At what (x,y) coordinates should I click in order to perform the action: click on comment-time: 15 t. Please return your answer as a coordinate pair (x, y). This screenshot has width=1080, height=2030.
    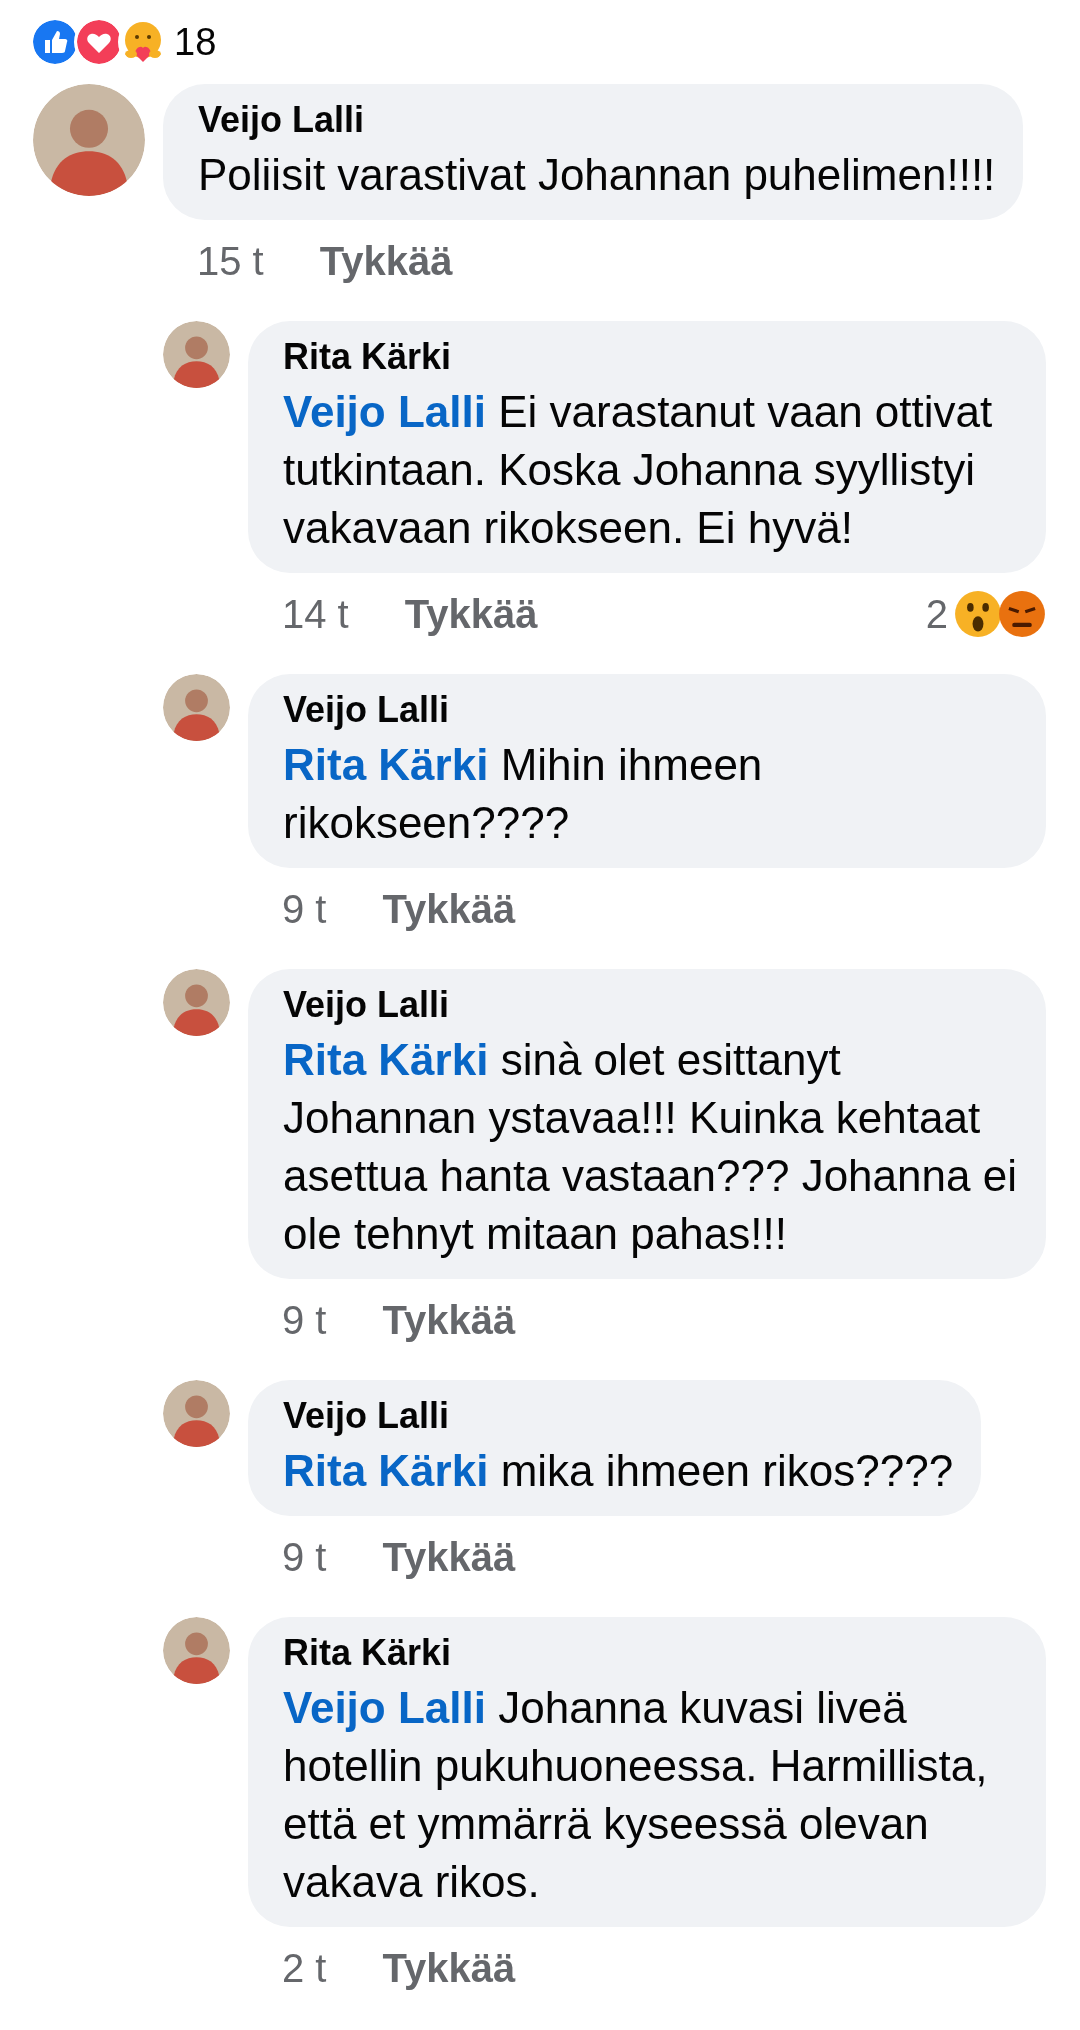
    Looking at the image, I should click on (230, 261).